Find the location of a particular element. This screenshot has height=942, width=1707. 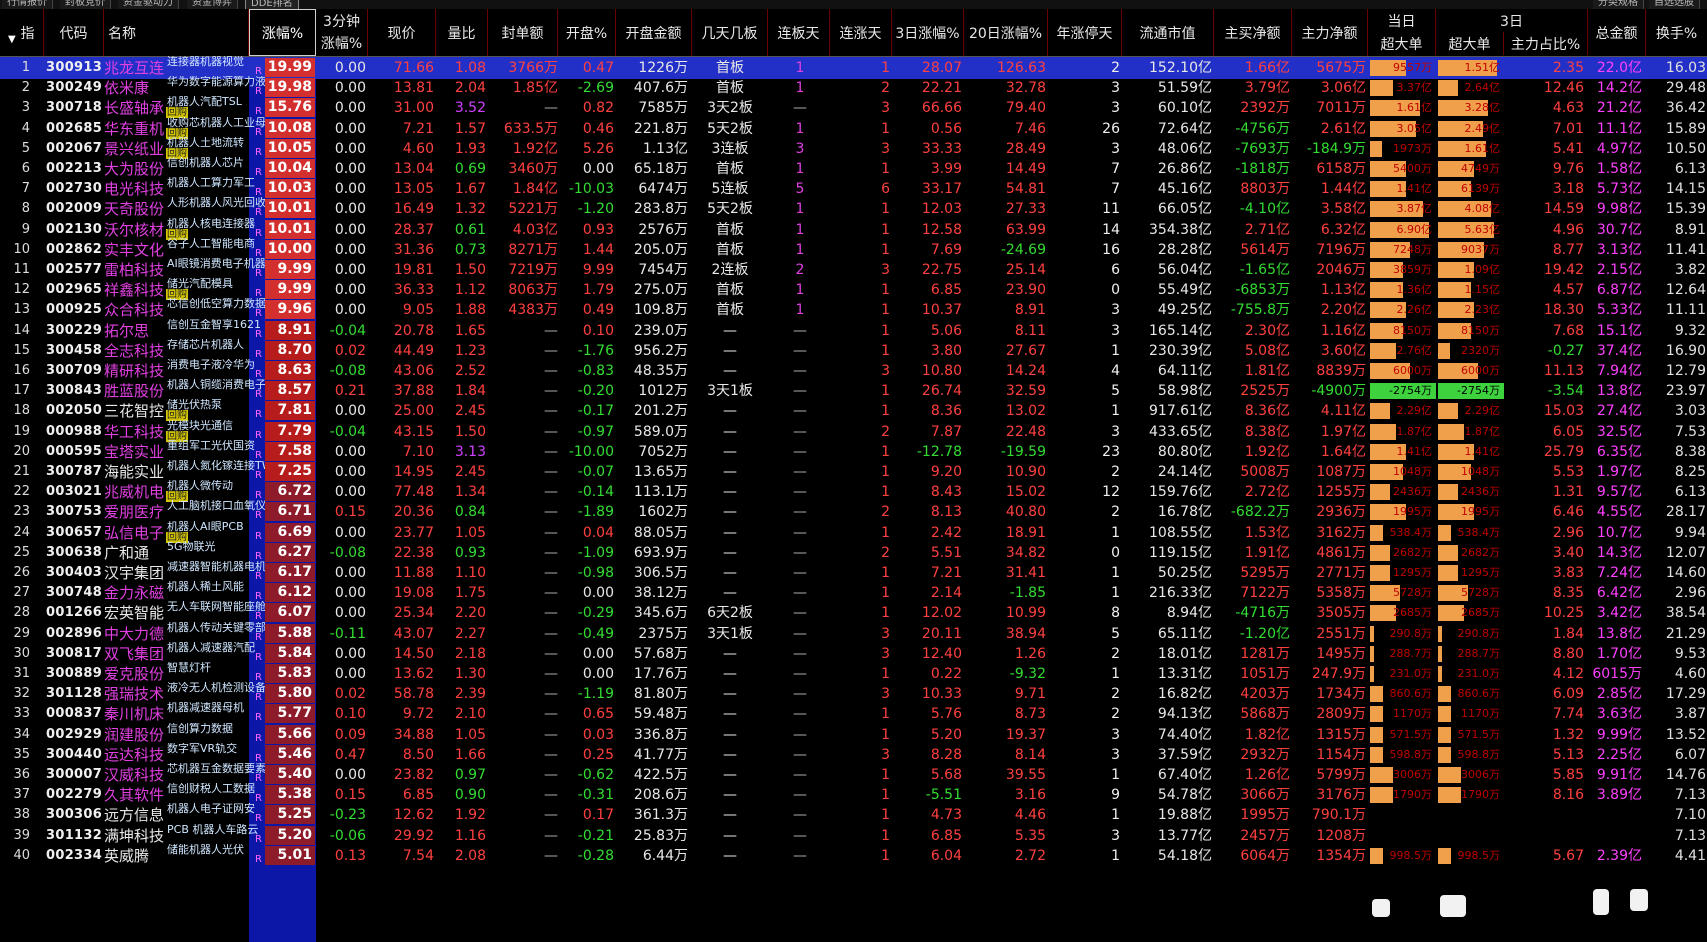

today-superlarge-value: -2754万 is located at coordinates (1410, 391).